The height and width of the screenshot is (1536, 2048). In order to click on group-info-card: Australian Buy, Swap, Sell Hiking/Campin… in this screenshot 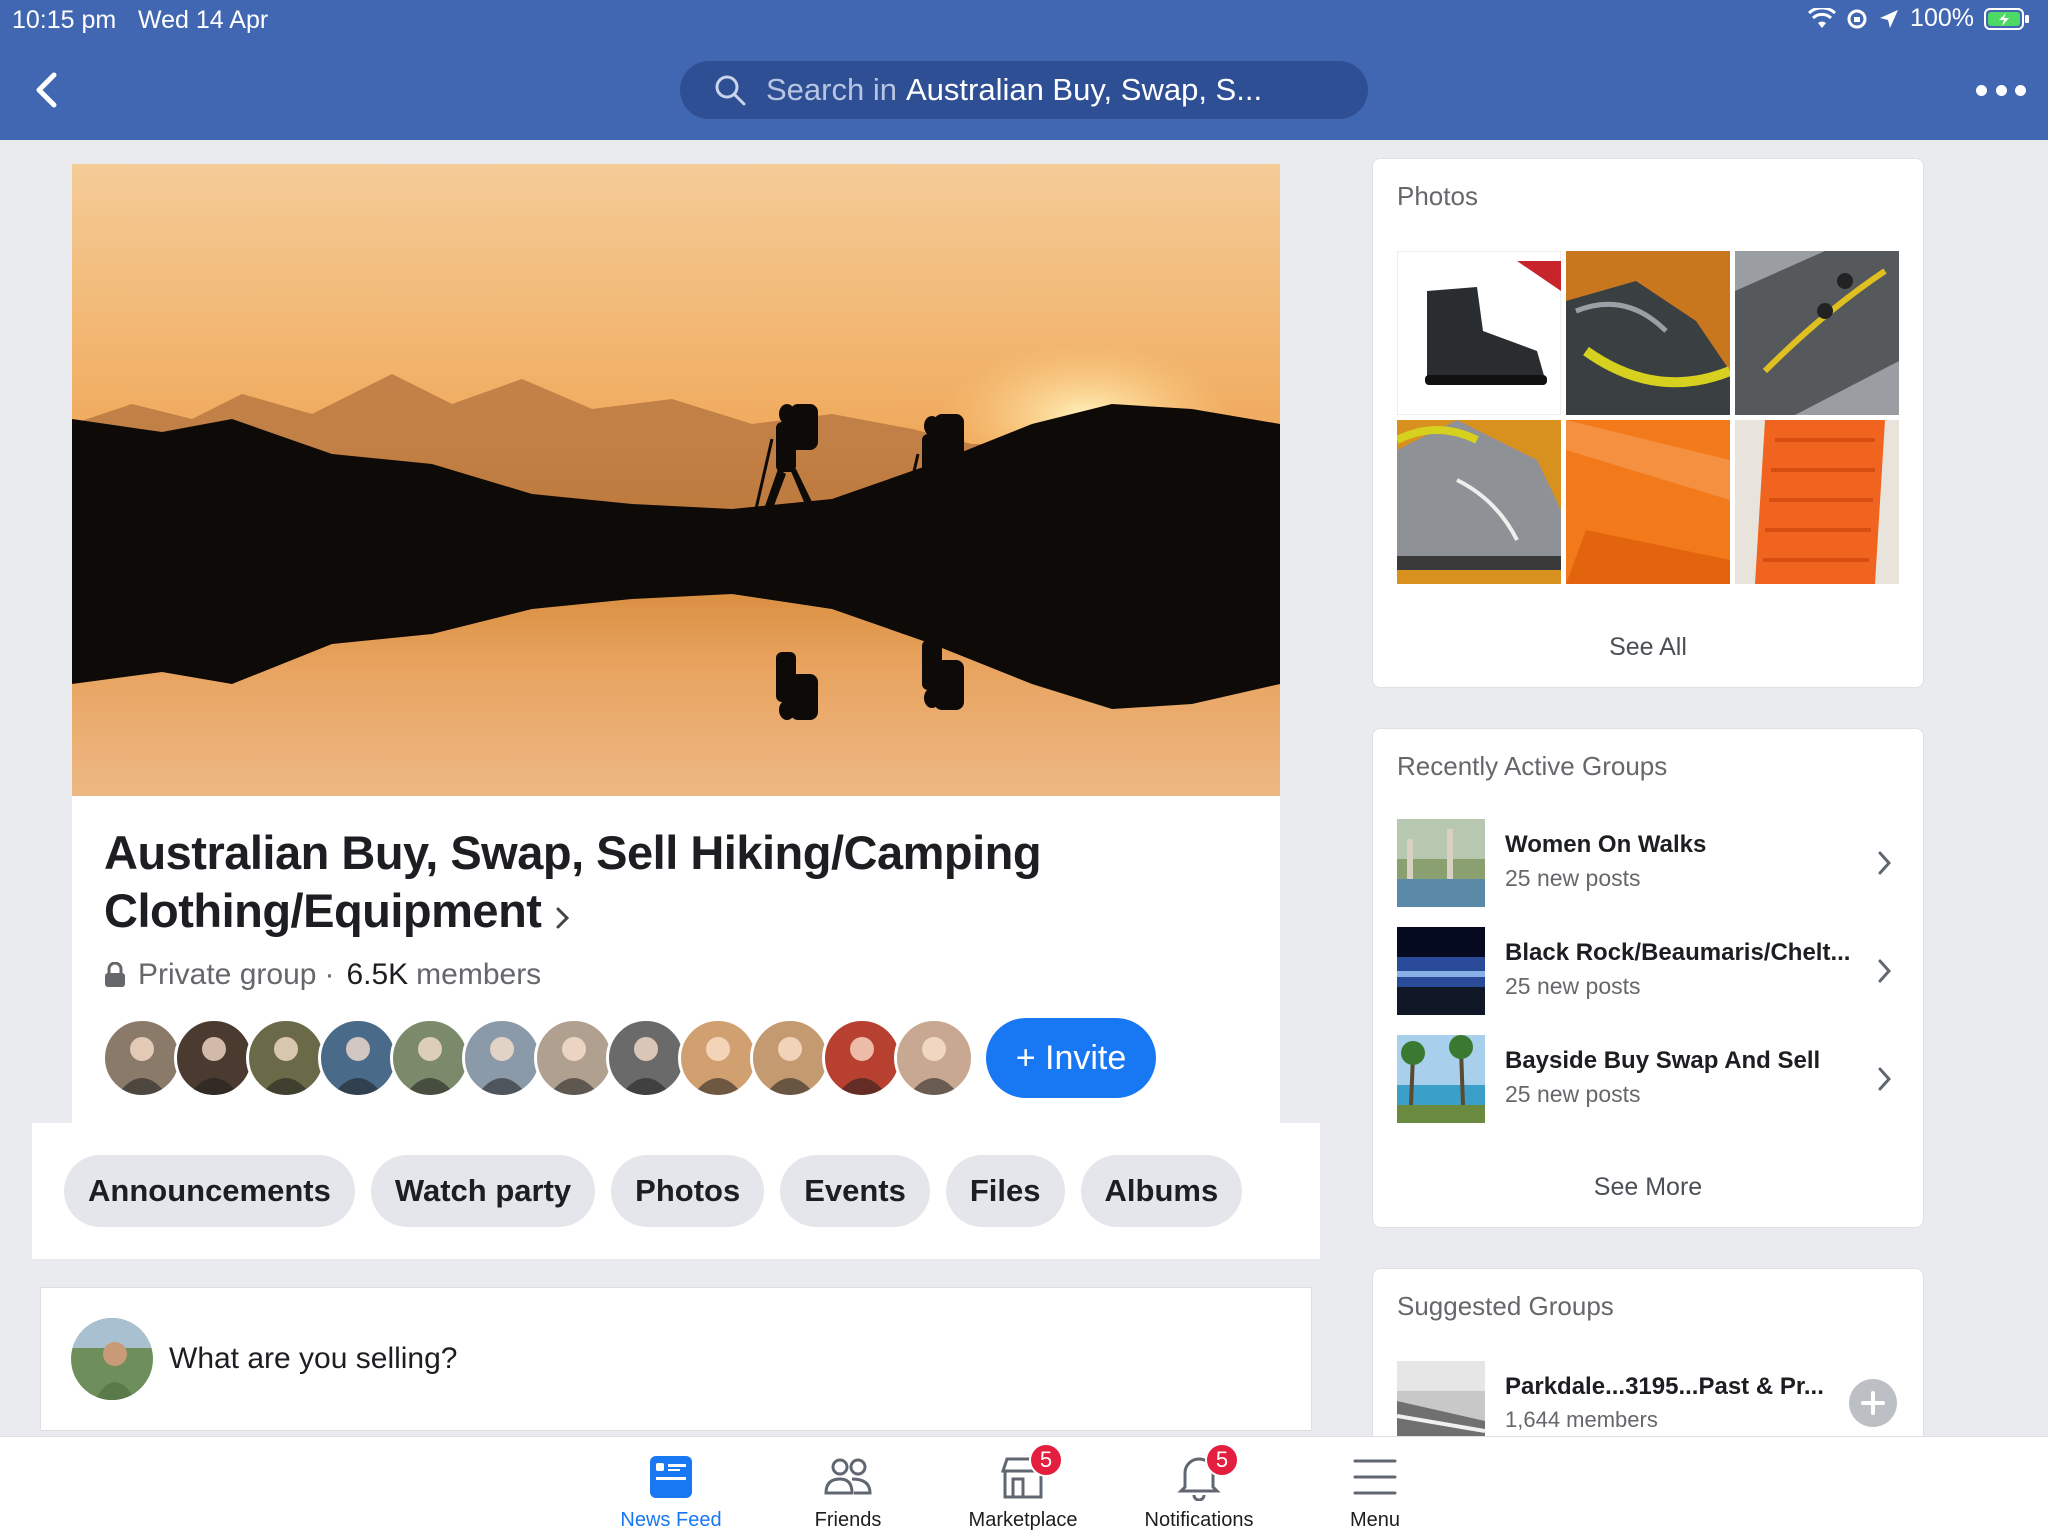, I will do `click(676, 959)`.